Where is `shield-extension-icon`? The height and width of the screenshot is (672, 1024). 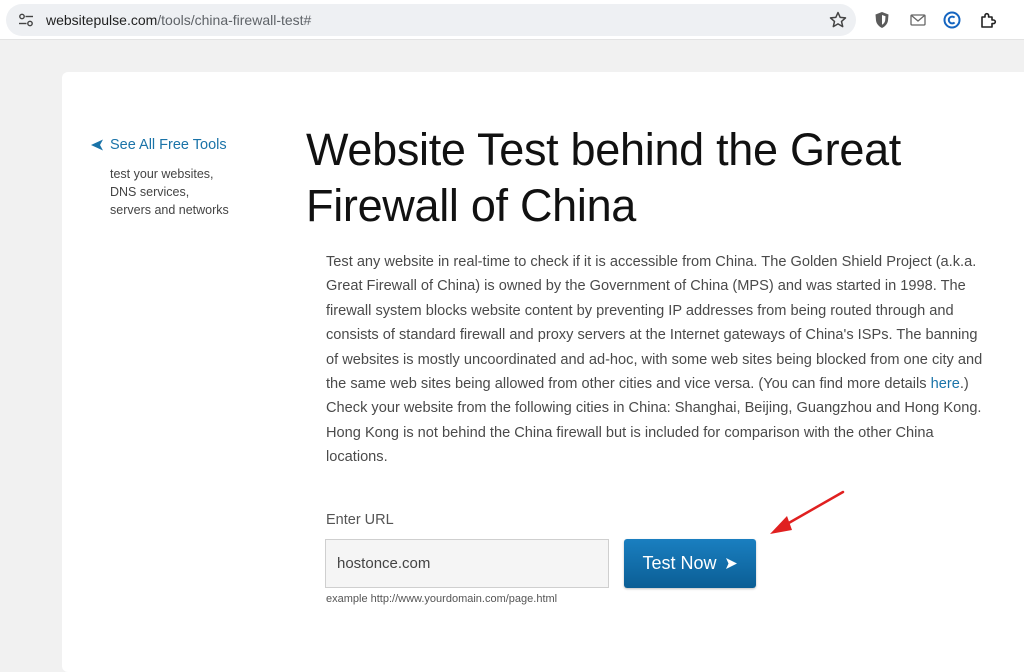
shield-extension-icon is located at coordinates (882, 20).